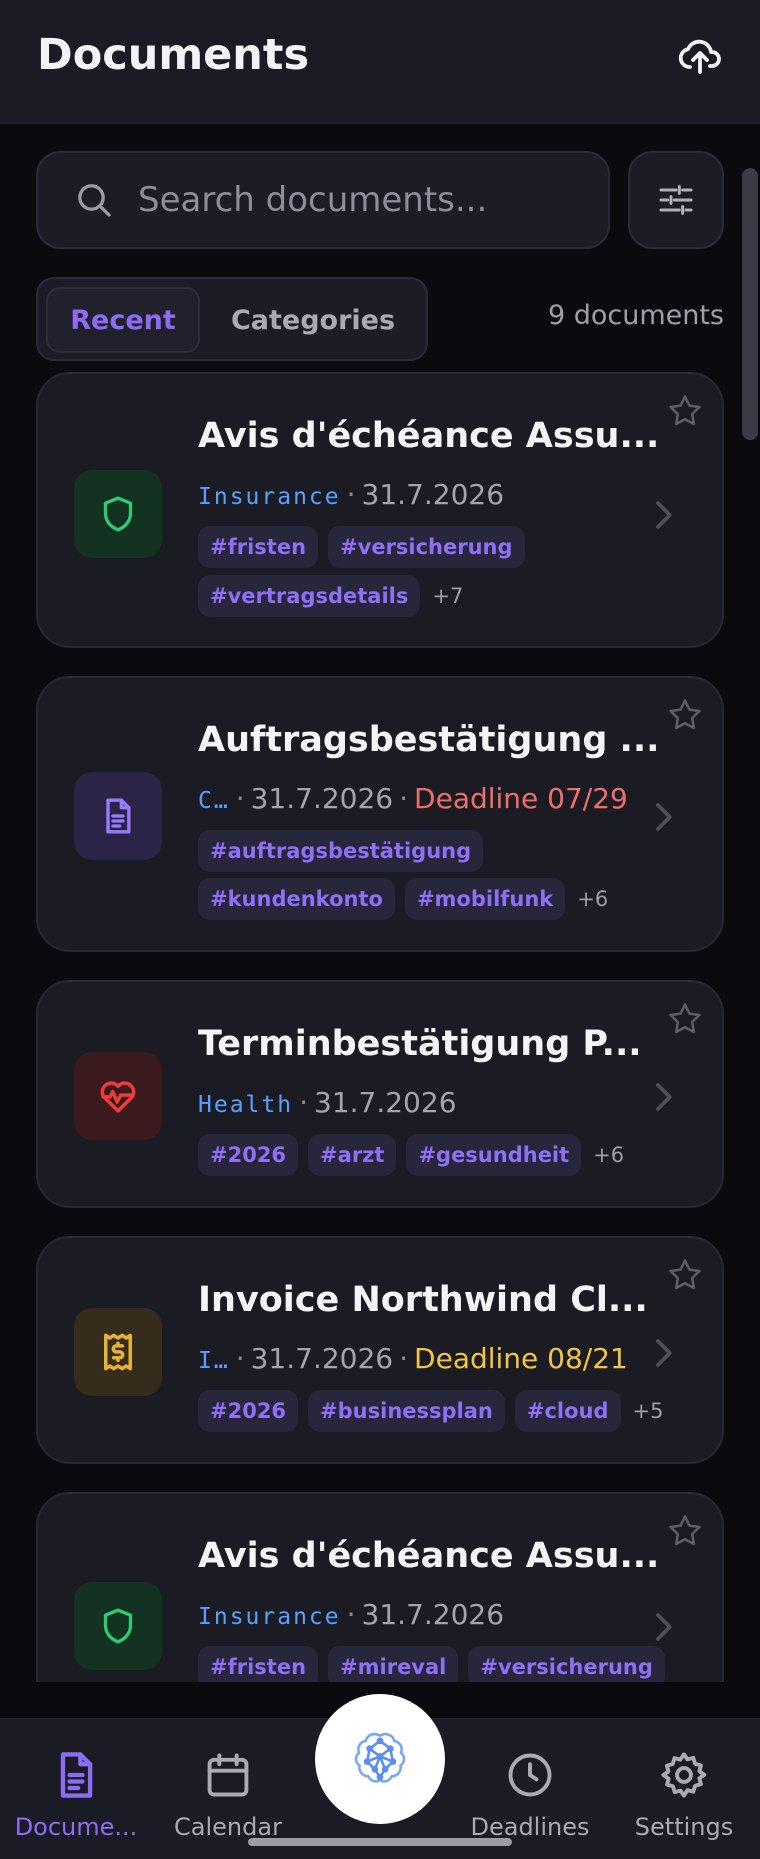  Describe the element at coordinates (406, 1411) in the screenshot. I see `tag: #businessplan` at that location.